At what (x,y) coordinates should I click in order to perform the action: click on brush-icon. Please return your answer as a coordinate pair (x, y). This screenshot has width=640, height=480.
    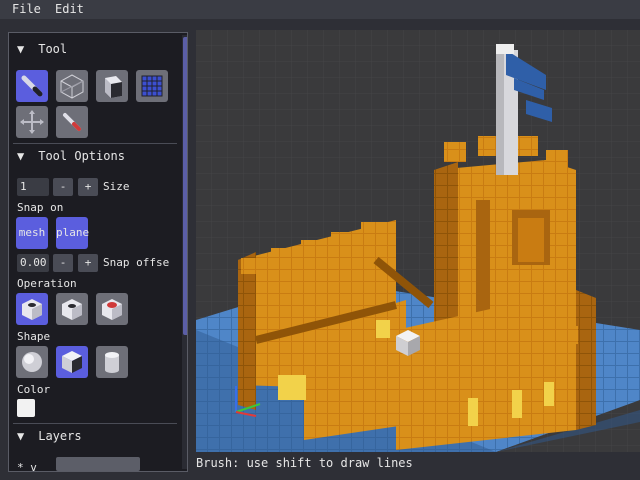
    Looking at the image, I should click on (32, 86).